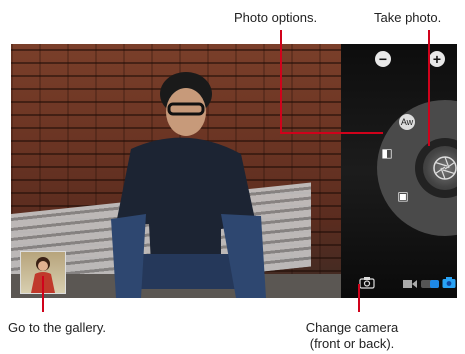 Image resolution: width=465 pixels, height=354 pixels. What do you see at coordinates (437, 59) in the screenshot?
I see `zoom-in-button: +` at bounding box center [437, 59].